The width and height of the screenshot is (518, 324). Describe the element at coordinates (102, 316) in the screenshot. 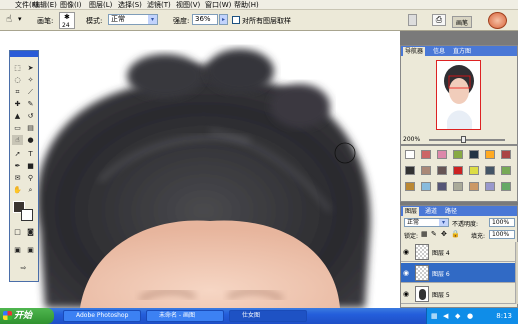

I see `taskbar-item-photoshop: Adobe Photoshop` at that location.